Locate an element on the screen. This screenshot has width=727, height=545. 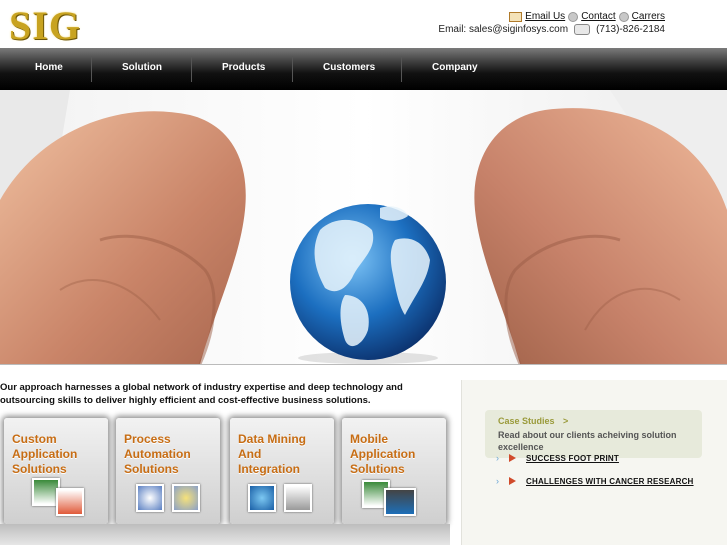
tile-mobile-application: Mobile Application Solutions is located at coordinates (394, 471).